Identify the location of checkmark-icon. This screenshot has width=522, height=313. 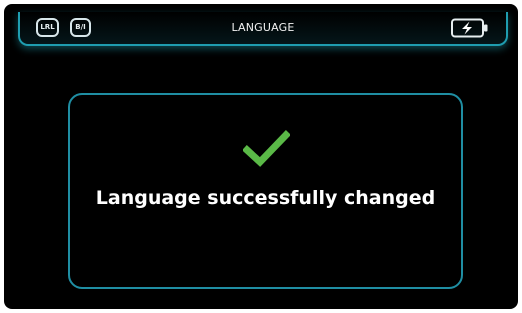
(266, 148).